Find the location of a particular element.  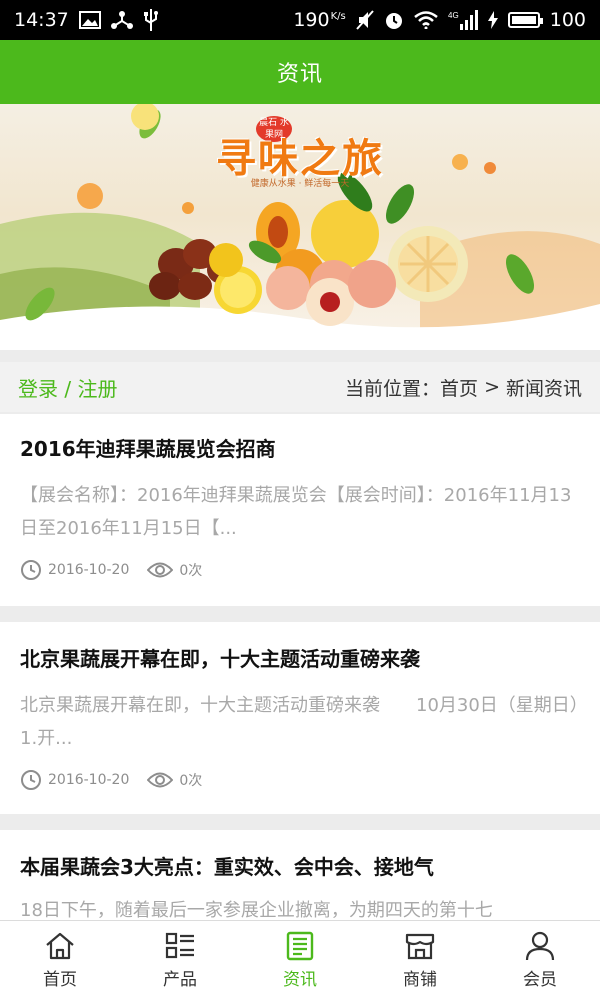

share-icon is located at coordinates (121, 20).